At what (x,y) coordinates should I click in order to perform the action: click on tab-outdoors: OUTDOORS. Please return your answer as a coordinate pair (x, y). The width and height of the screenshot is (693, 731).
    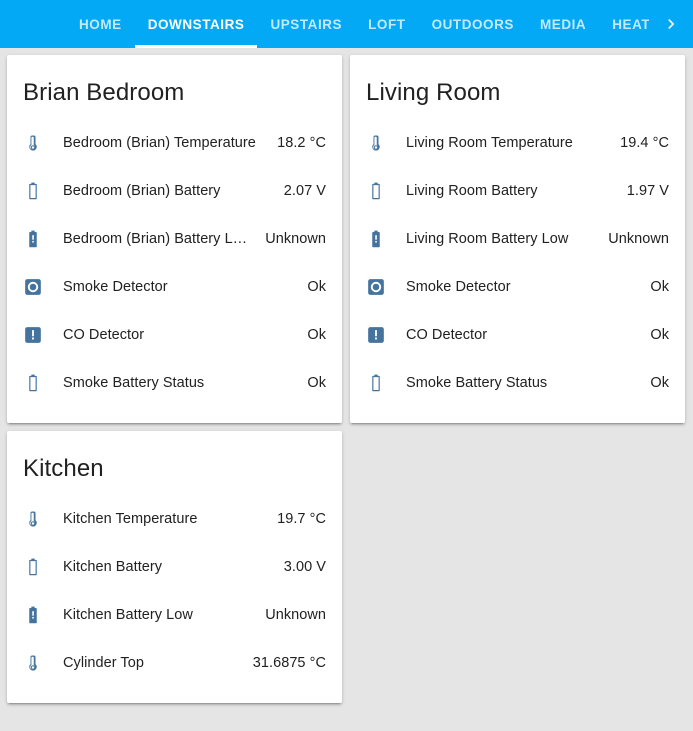
    Looking at the image, I should click on (473, 24).